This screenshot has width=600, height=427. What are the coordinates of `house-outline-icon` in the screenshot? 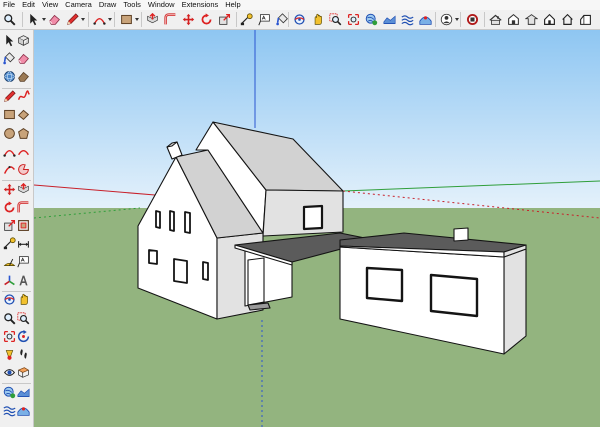 It's located at (567, 19).